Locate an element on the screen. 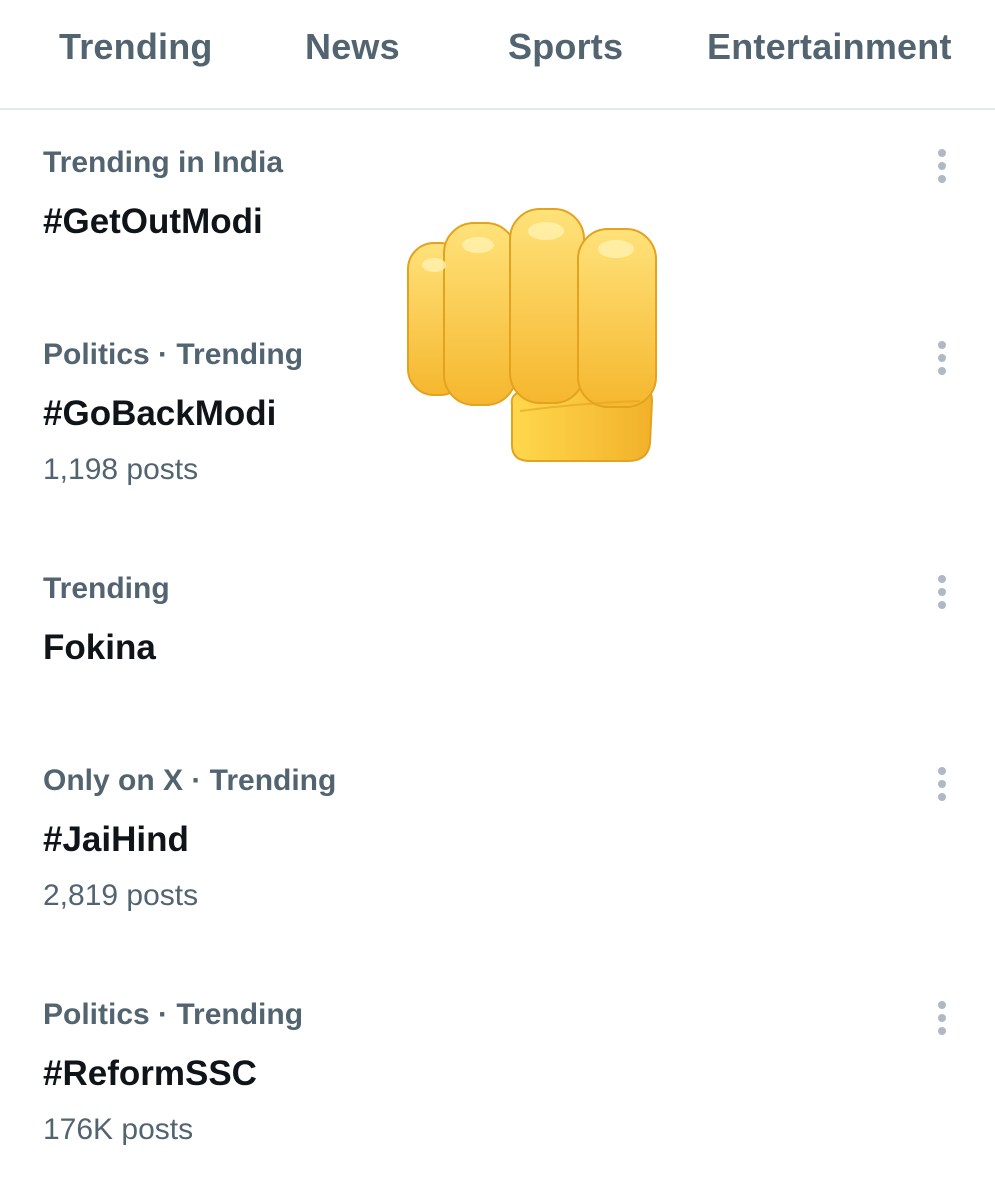 This screenshot has width=995, height=1200. trend-context: Only on X · Trending is located at coordinates (190, 780).